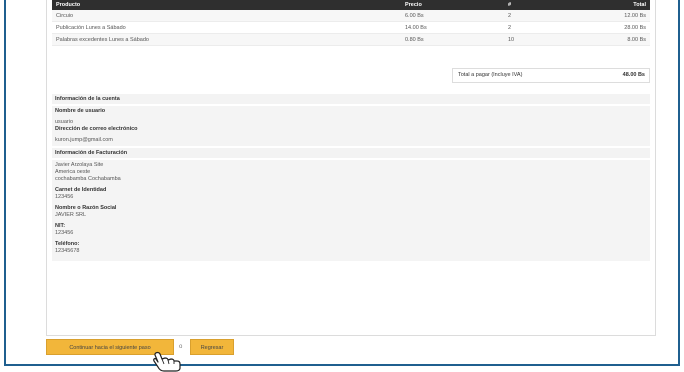 Image resolution: width=684 pixels, height=372 pixels. Describe the element at coordinates (616, 5) in the screenshot. I see `col-total-header: Total` at that location.